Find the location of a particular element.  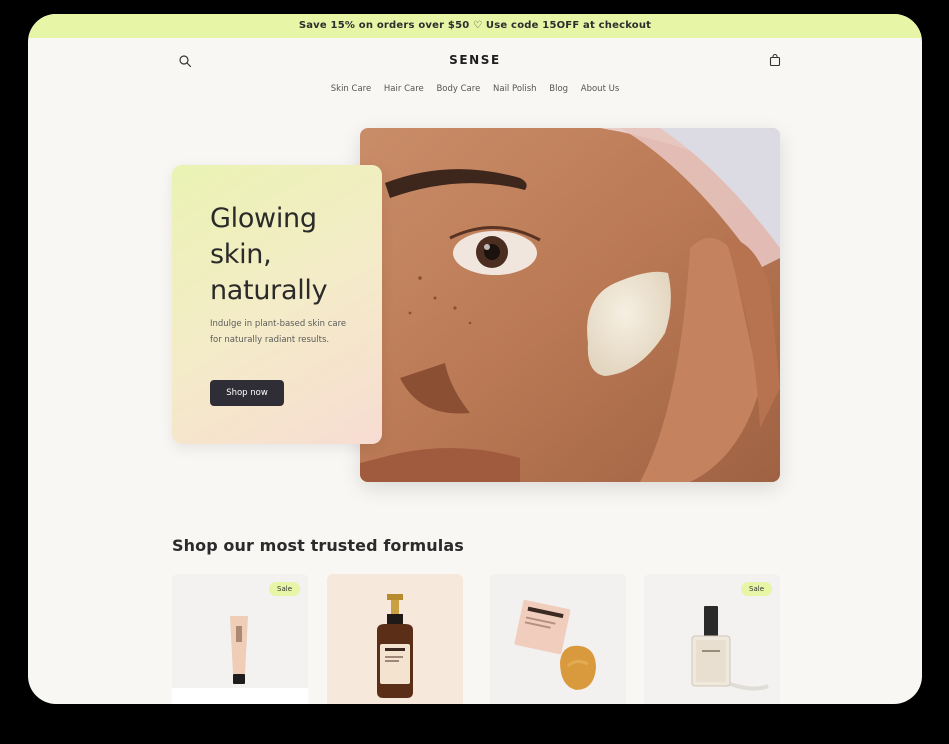

pump-bottle-image is located at coordinates (395, 646).